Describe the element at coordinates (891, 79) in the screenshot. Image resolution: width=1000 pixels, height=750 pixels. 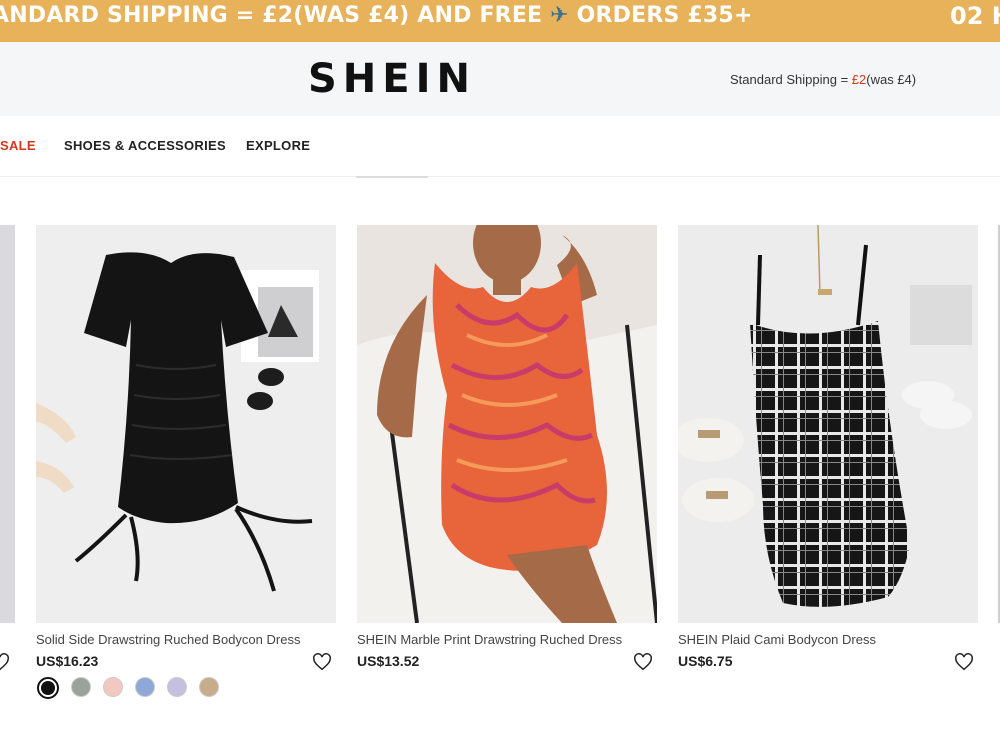
I see `shipping-was: (was £4)` at that location.